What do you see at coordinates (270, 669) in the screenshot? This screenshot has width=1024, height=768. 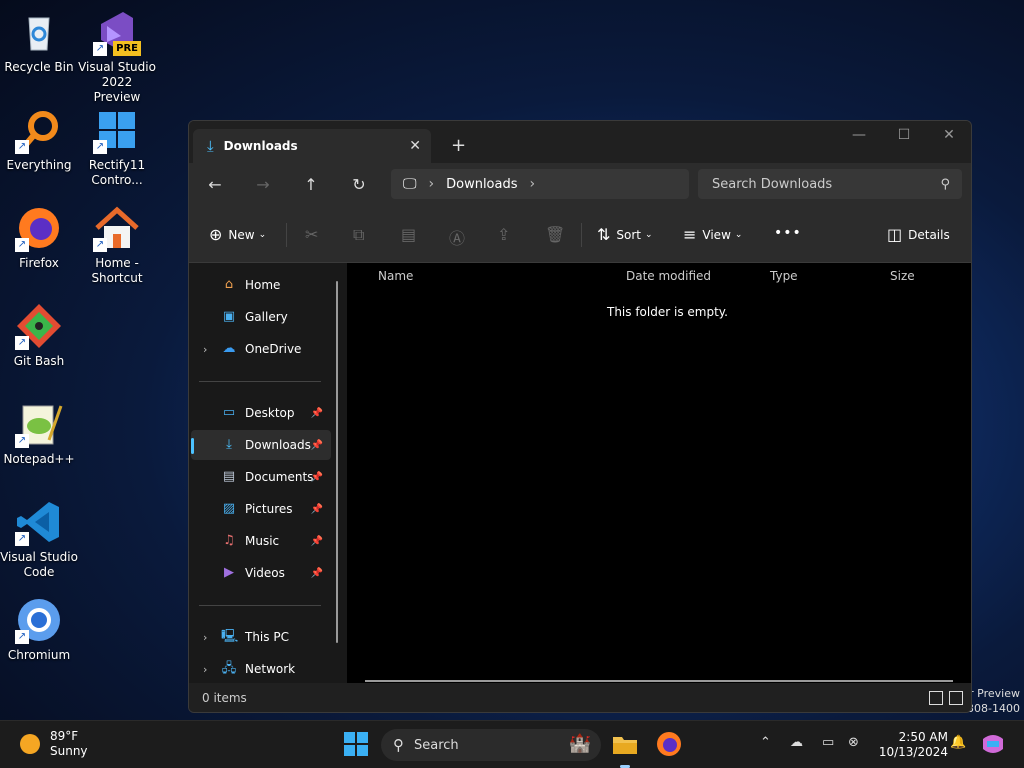 I see `sidebar-item-label: Network` at bounding box center [270, 669].